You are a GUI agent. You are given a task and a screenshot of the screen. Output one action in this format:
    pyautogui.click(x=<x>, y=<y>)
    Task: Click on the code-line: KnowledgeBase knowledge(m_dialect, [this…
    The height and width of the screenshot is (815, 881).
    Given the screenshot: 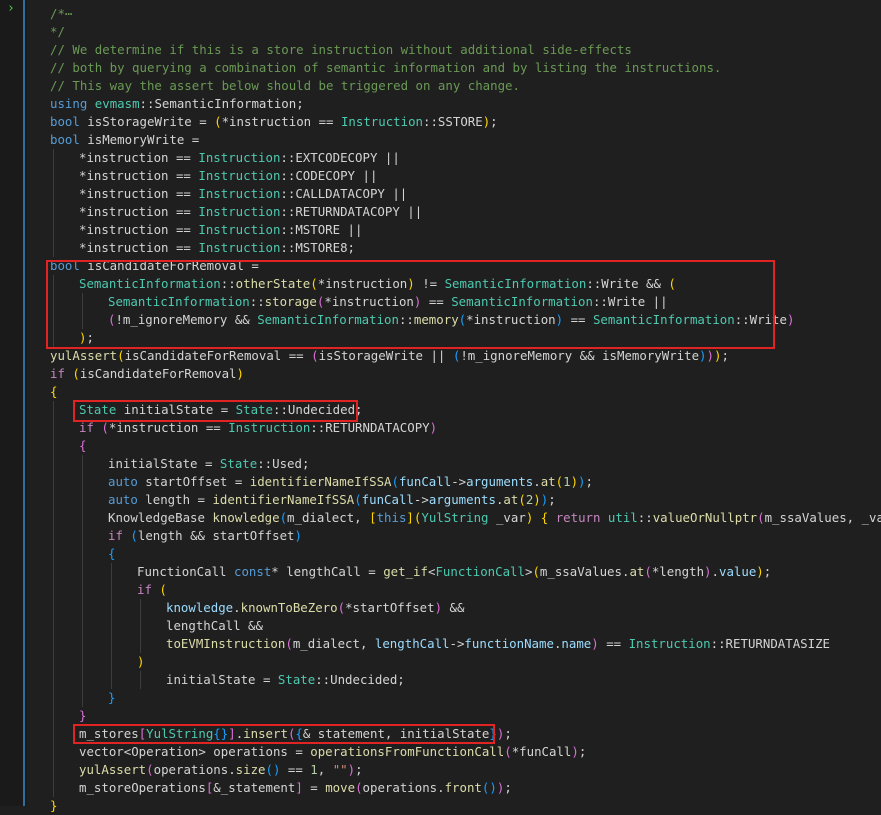 What is the action you would take?
    pyautogui.click(x=494, y=518)
    